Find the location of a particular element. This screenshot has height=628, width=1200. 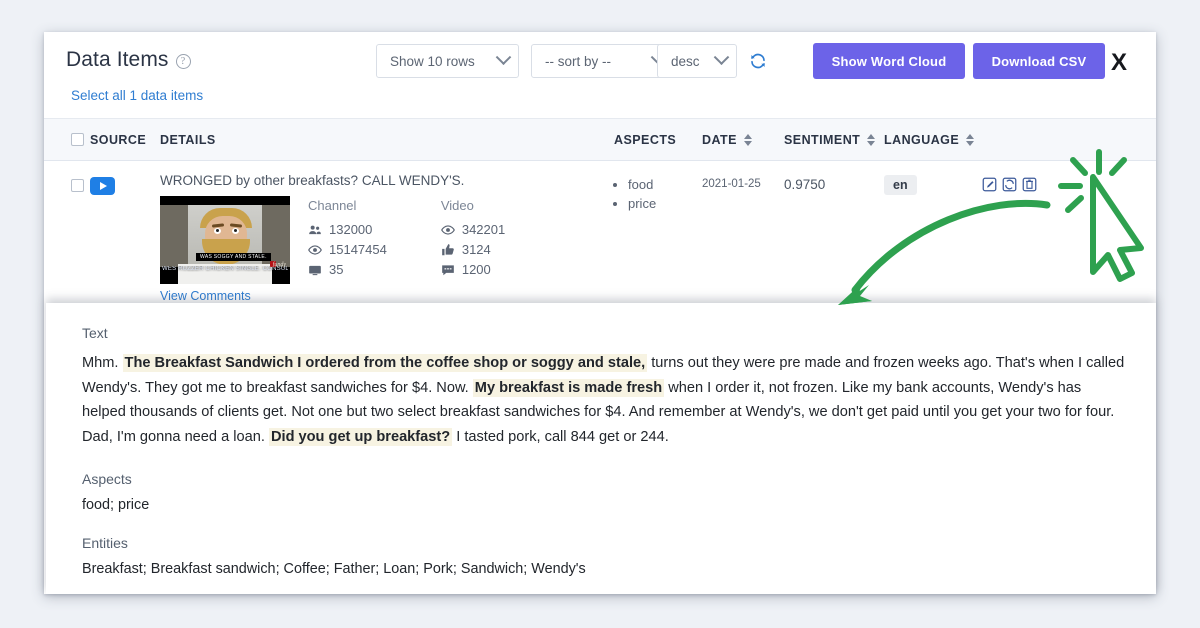

text-heading: Text is located at coordinates (95, 333).